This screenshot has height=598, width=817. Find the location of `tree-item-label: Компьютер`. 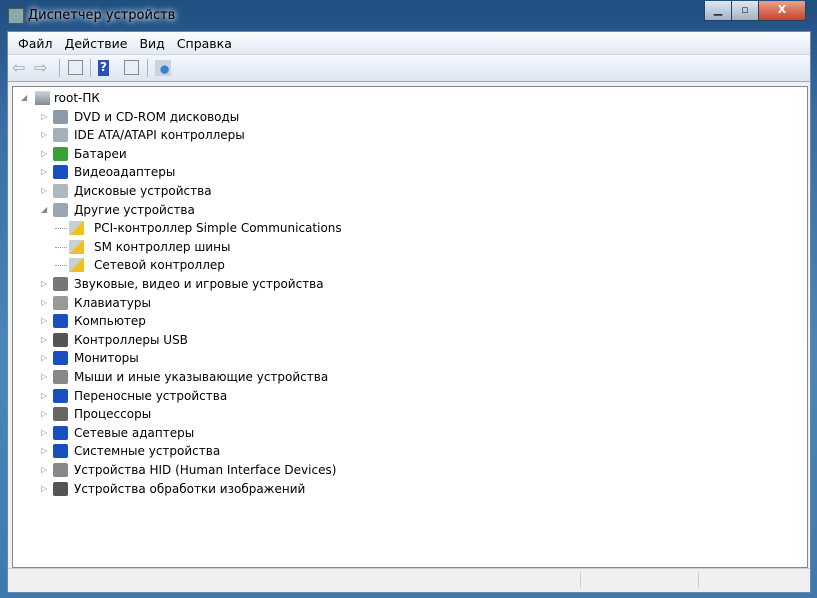

tree-item-label: Компьютер is located at coordinates (110, 321).